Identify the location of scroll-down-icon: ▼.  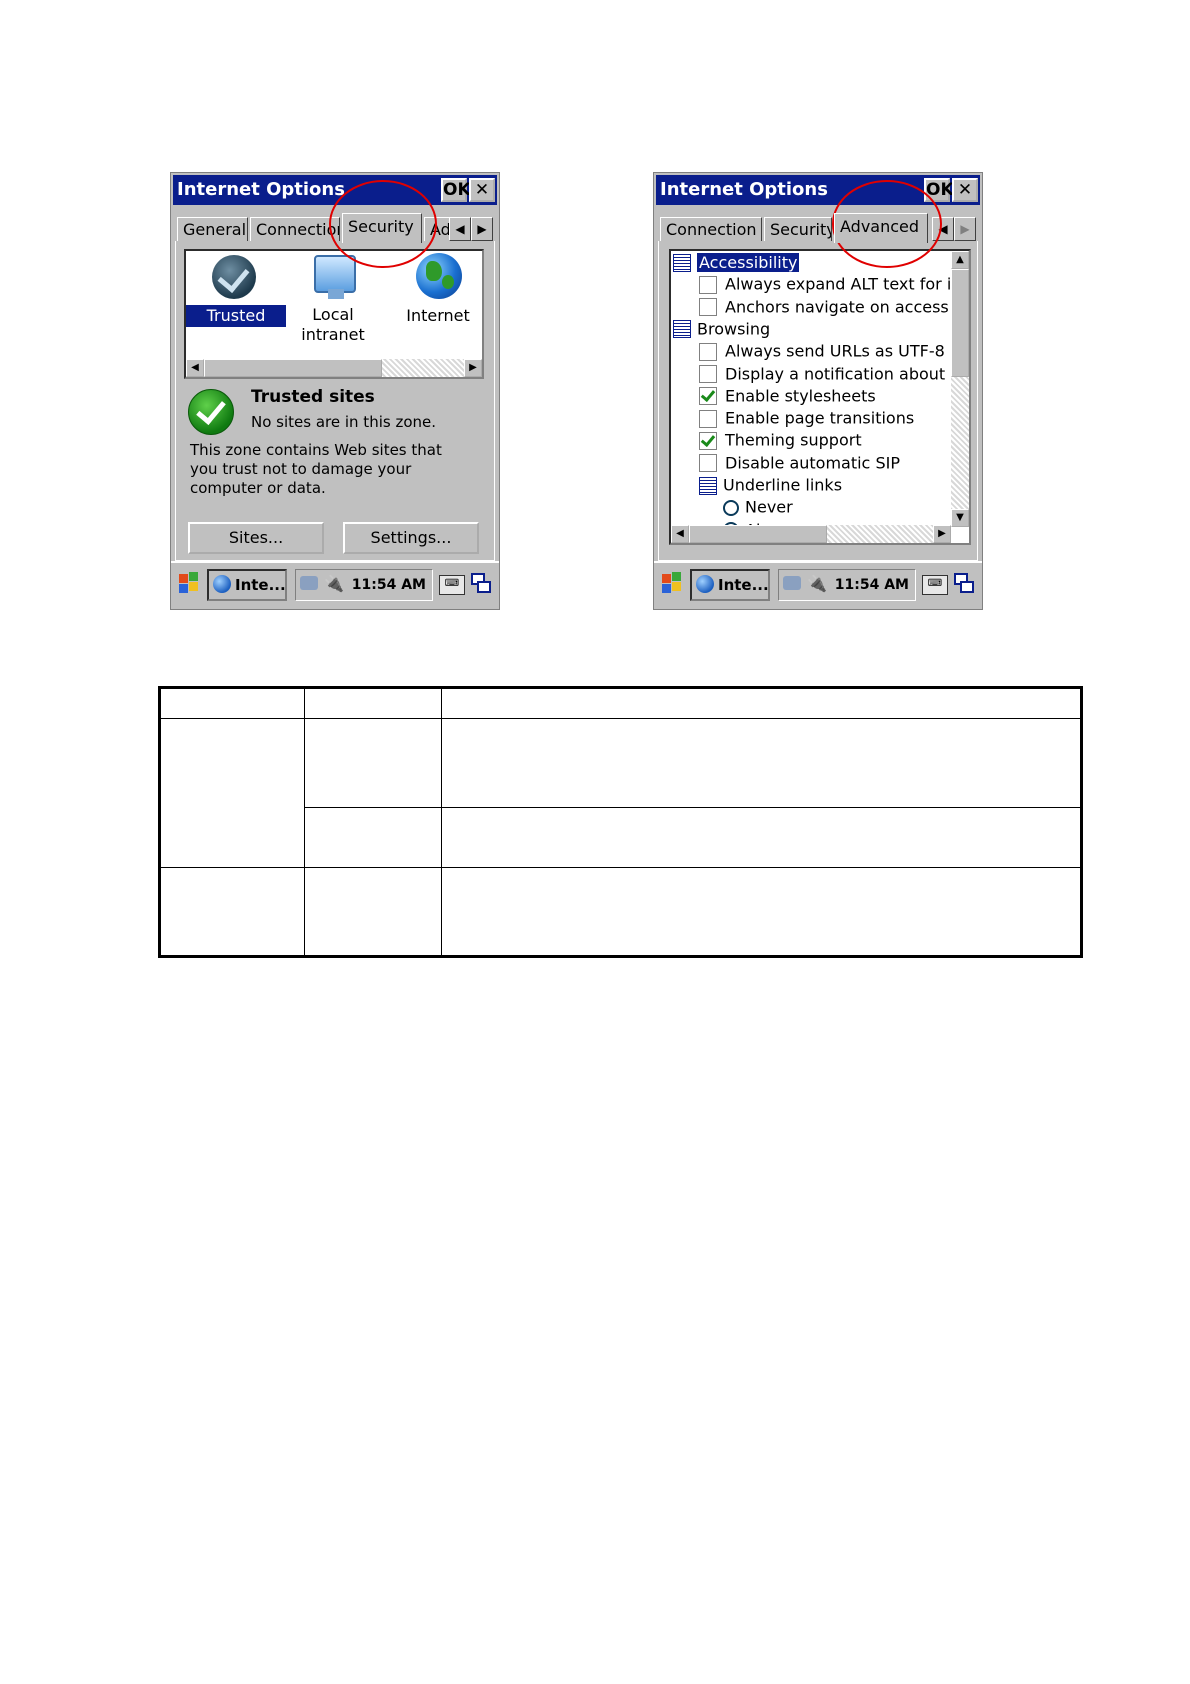
(960, 518).